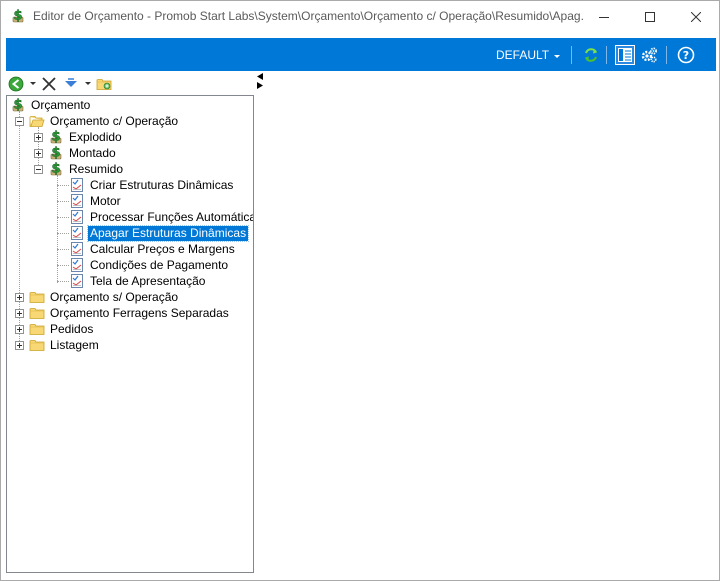 Image resolution: width=720 pixels, height=581 pixels. I want to click on tree-node-item: Condições de Pagamento, so click(149, 265).